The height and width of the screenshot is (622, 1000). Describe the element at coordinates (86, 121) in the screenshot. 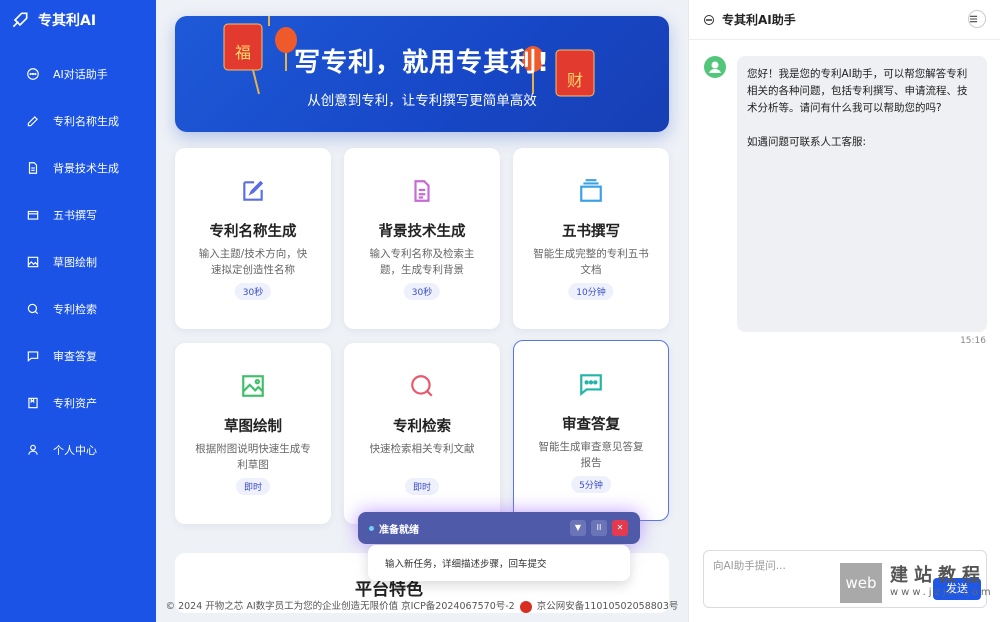

I see `sidebar-item-label: 专利名称生成` at that location.